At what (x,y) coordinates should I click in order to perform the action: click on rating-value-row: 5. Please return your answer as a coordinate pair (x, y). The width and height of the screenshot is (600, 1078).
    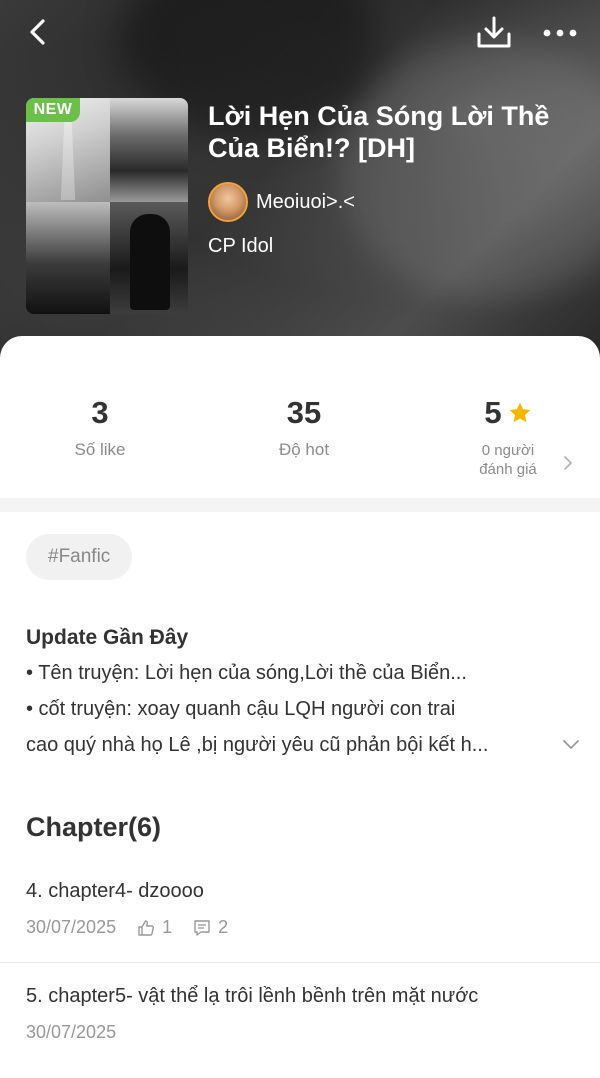
    Looking at the image, I should click on (508, 413).